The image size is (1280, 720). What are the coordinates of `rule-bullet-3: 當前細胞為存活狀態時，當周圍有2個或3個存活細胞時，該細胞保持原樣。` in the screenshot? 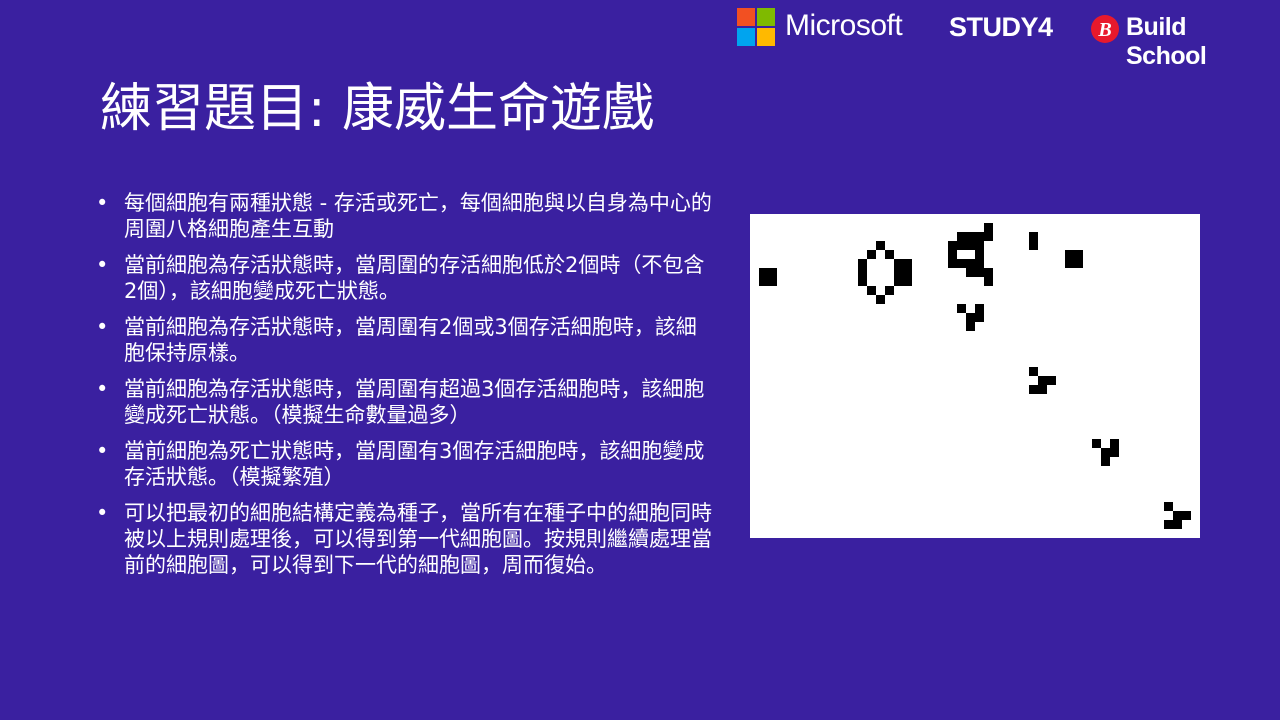 It's located at (406, 340).